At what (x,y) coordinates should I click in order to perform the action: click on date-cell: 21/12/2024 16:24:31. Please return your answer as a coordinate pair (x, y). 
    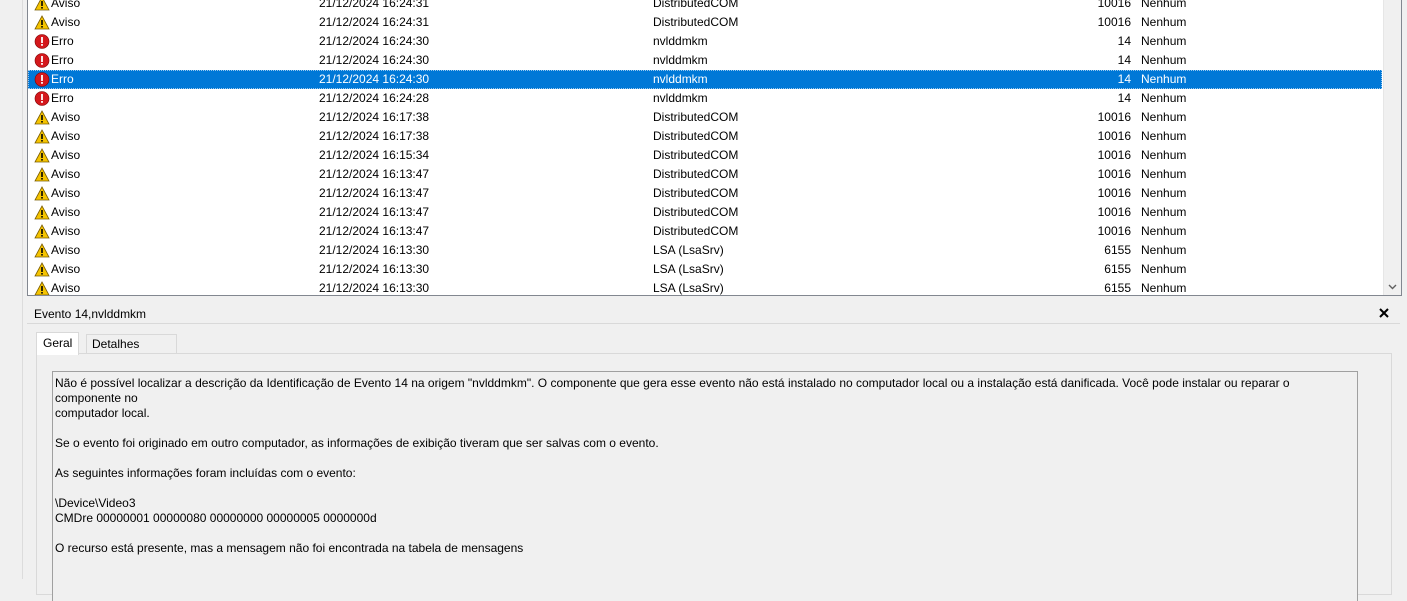
    Looking at the image, I should click on (374, 5).